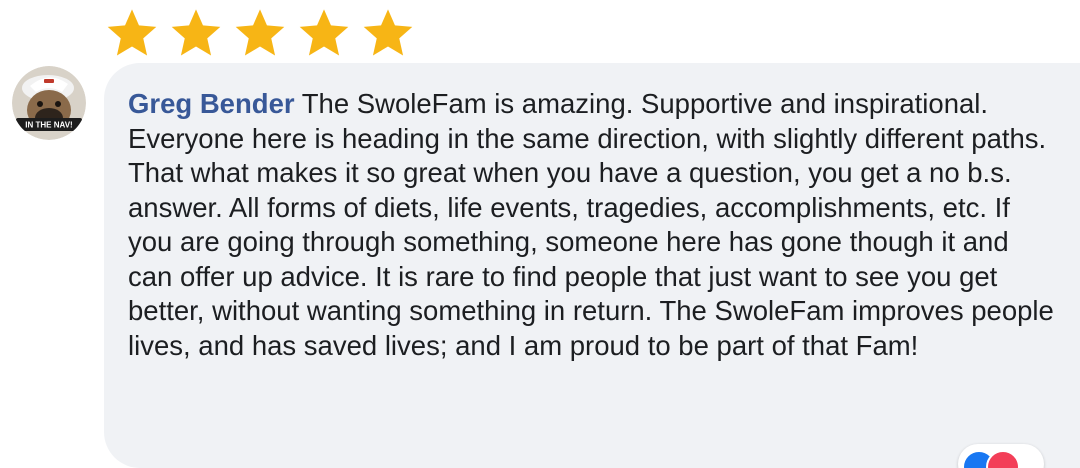  I want to click on avatar-caption: IN THE NAV!, so click(48, 125).